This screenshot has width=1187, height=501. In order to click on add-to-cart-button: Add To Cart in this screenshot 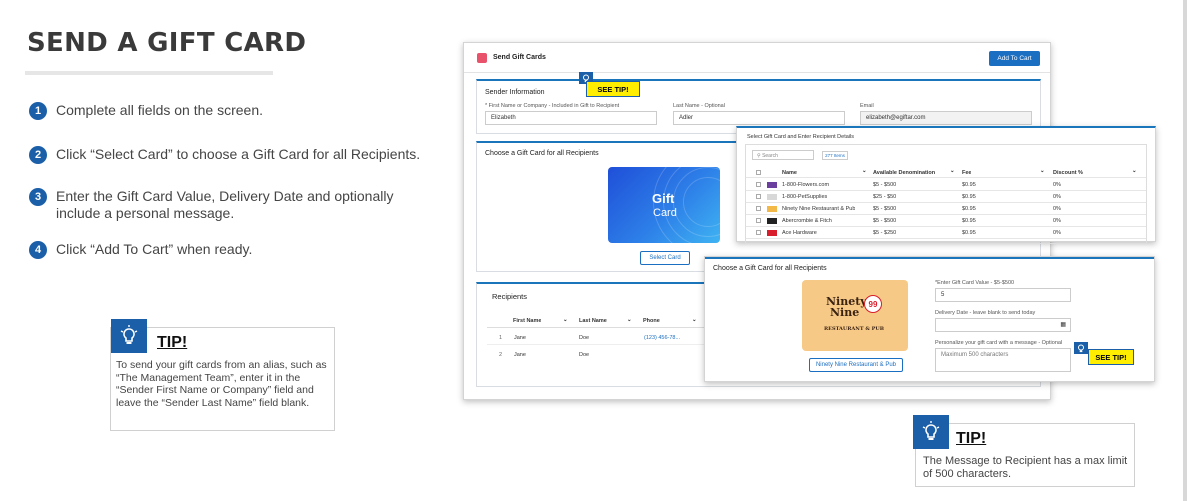, I will do `click(1014, 58)`.